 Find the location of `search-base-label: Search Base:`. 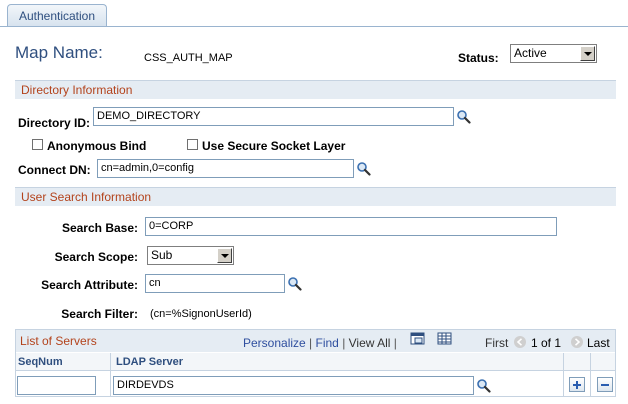

search-base-label: Search Base: is located at coordinates (99, 228).